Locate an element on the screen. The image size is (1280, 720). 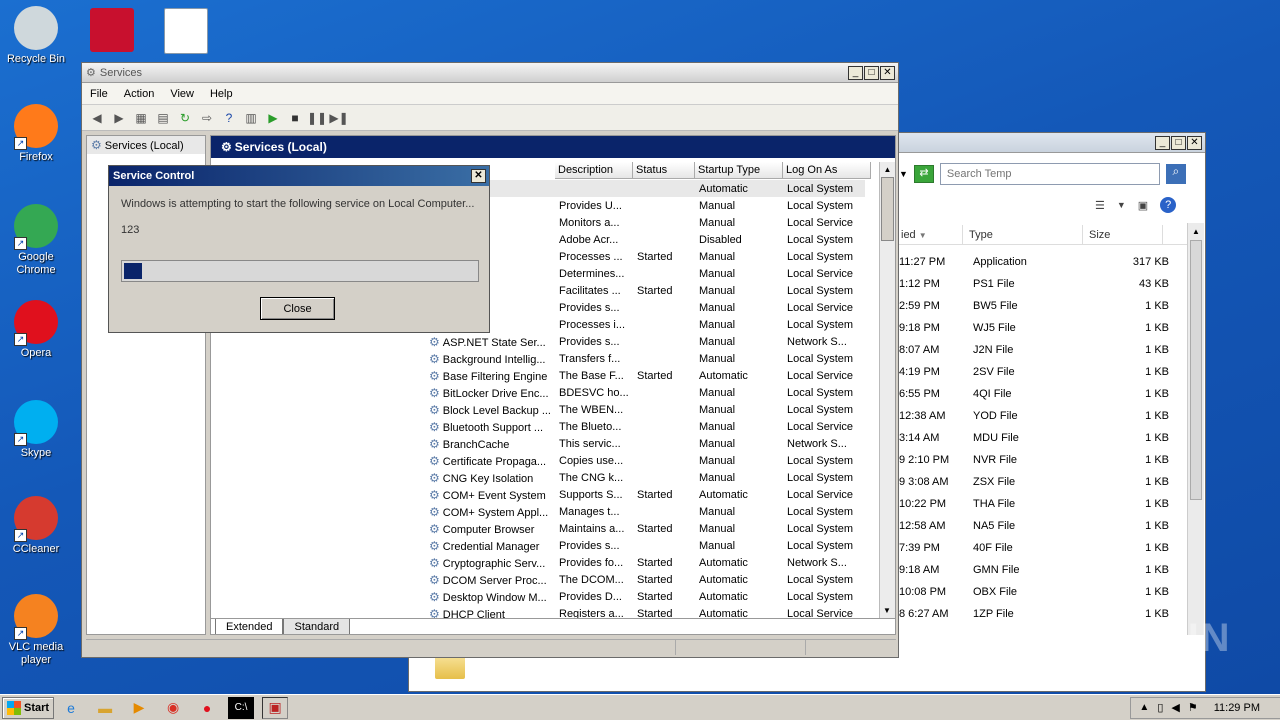
search-icon: ⌕ is located at coordinates (1175, 174).